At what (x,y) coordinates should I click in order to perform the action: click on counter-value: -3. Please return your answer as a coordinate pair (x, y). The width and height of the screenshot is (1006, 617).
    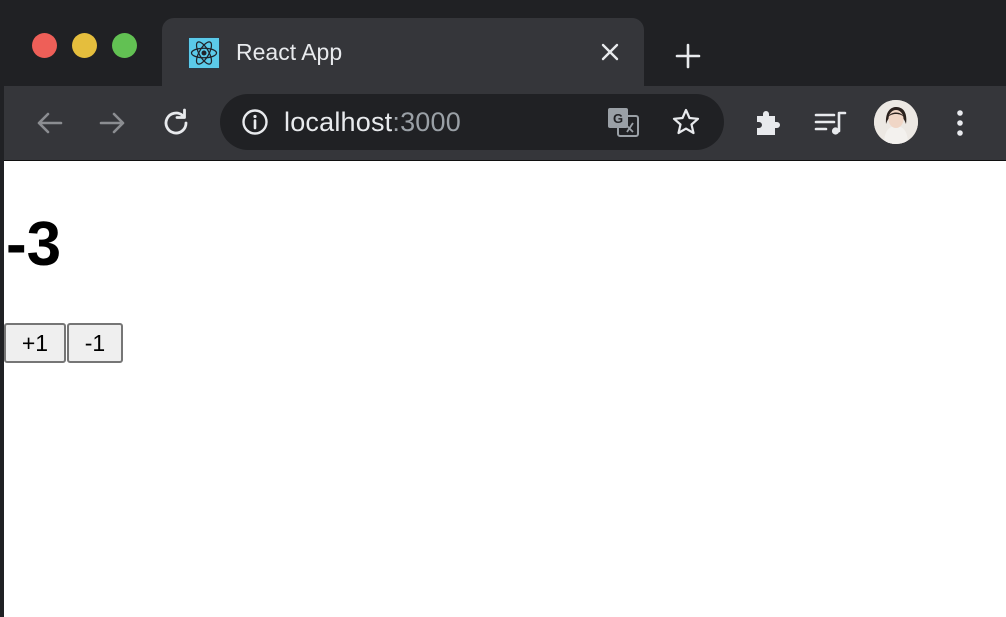
    Looking at the image, I should click on (34, 244).